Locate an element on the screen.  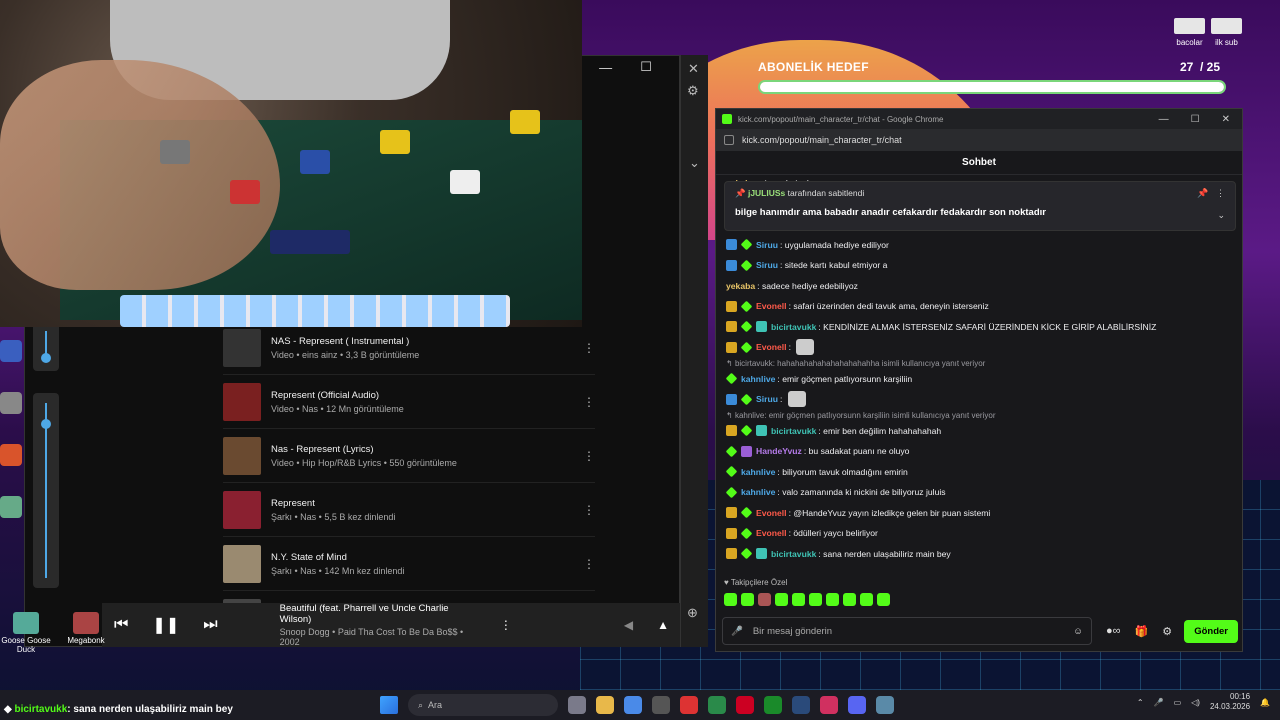
chat-message: Siruu: is located at coordinates (982, 399).